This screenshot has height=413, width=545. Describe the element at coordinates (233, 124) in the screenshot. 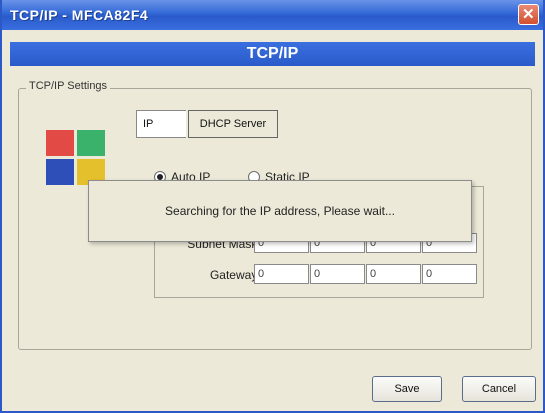

I see `tab-dhcp-server: DHCP Server` at that location.